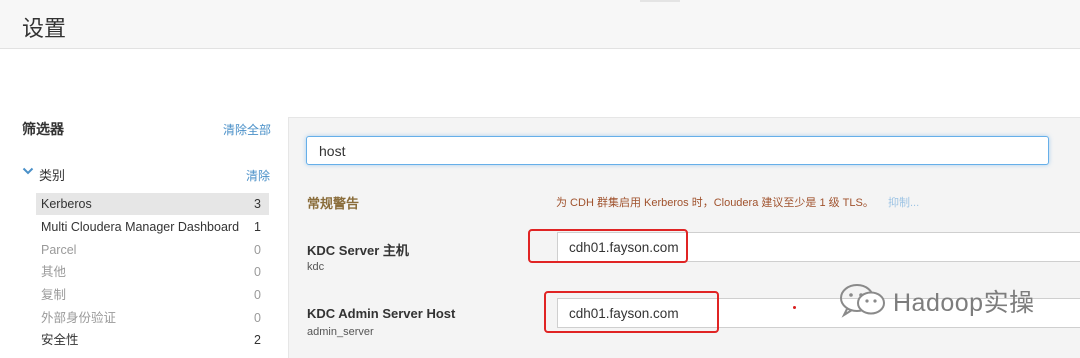 The width and height of the screenshot is (1080, 358). What do you see at coordinates (54, 272) in the screenshot?
I see `category-item-label: 其他` at bounding box center [54, 272].